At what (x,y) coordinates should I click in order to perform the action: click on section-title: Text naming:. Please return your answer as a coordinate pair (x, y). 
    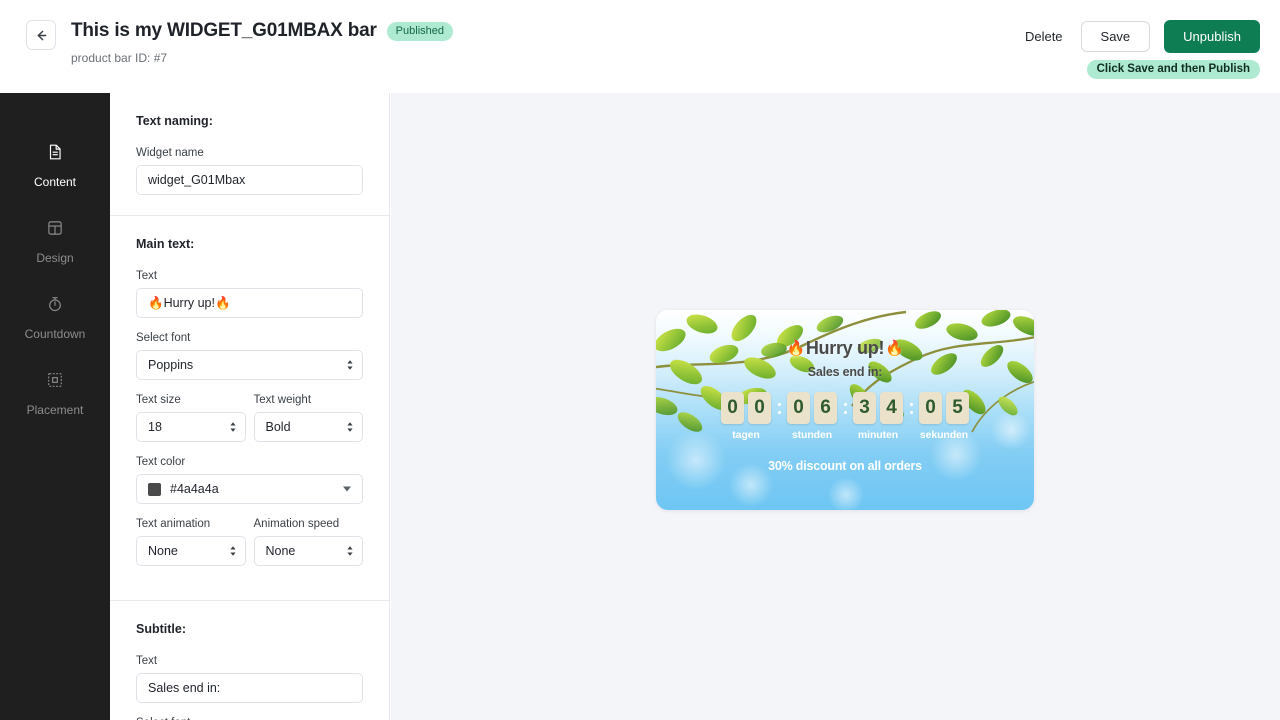
    Looking at the image, I should click on (174, 121).